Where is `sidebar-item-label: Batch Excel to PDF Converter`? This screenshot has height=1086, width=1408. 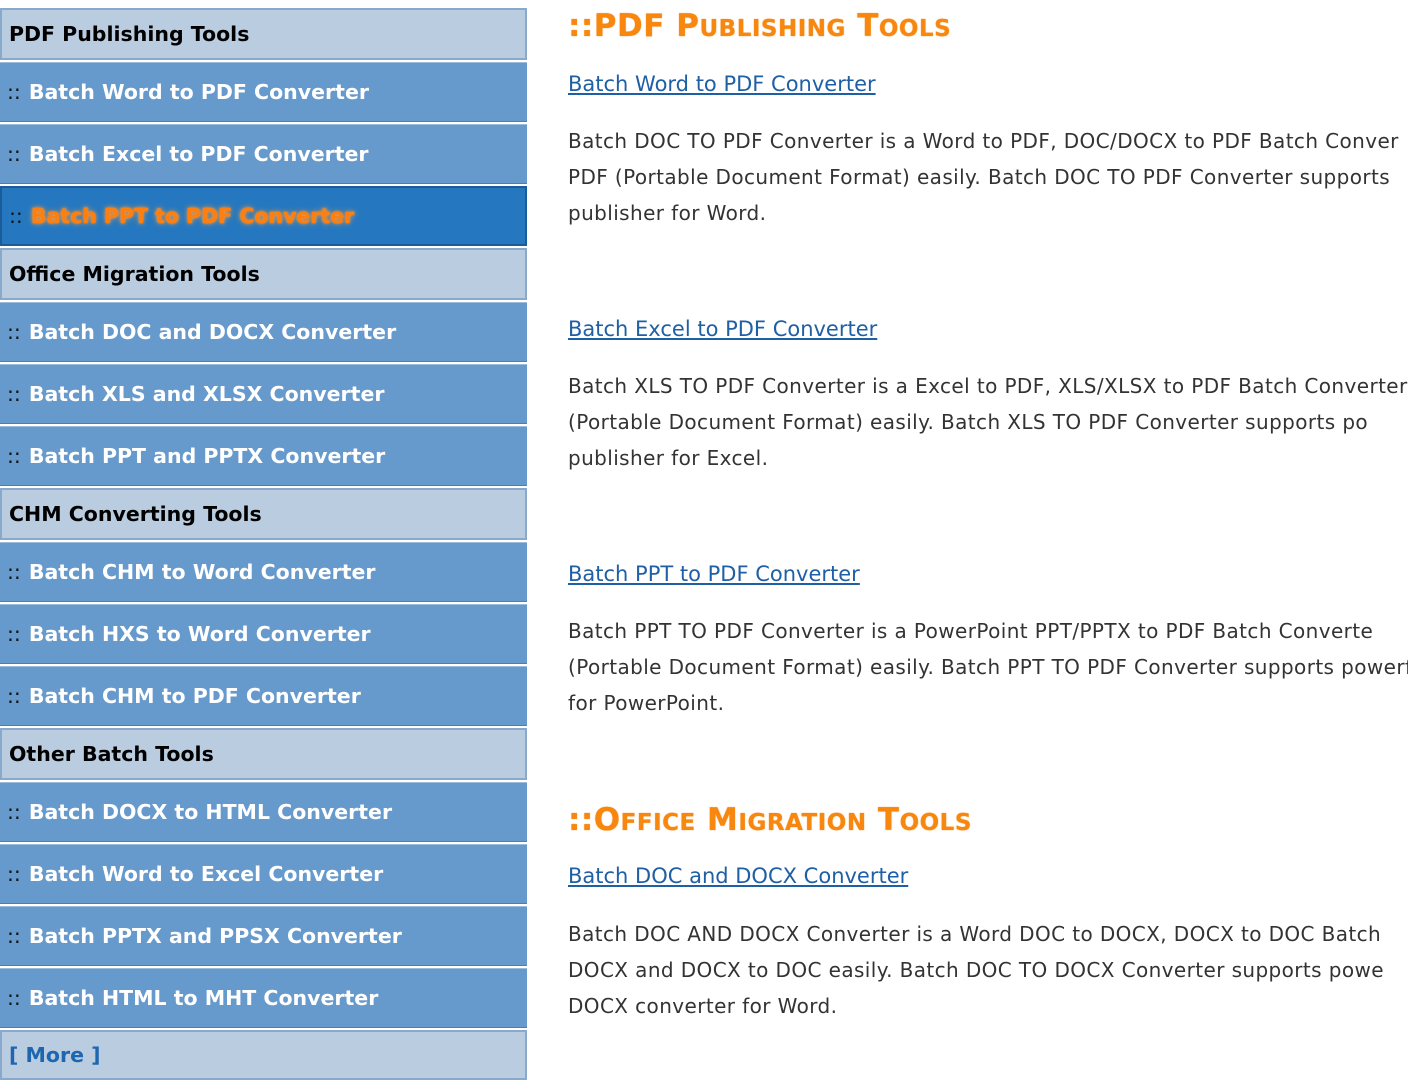
sidebar-item-label: Batch Excel to PDF Converter is located at coordinates (198, 154).